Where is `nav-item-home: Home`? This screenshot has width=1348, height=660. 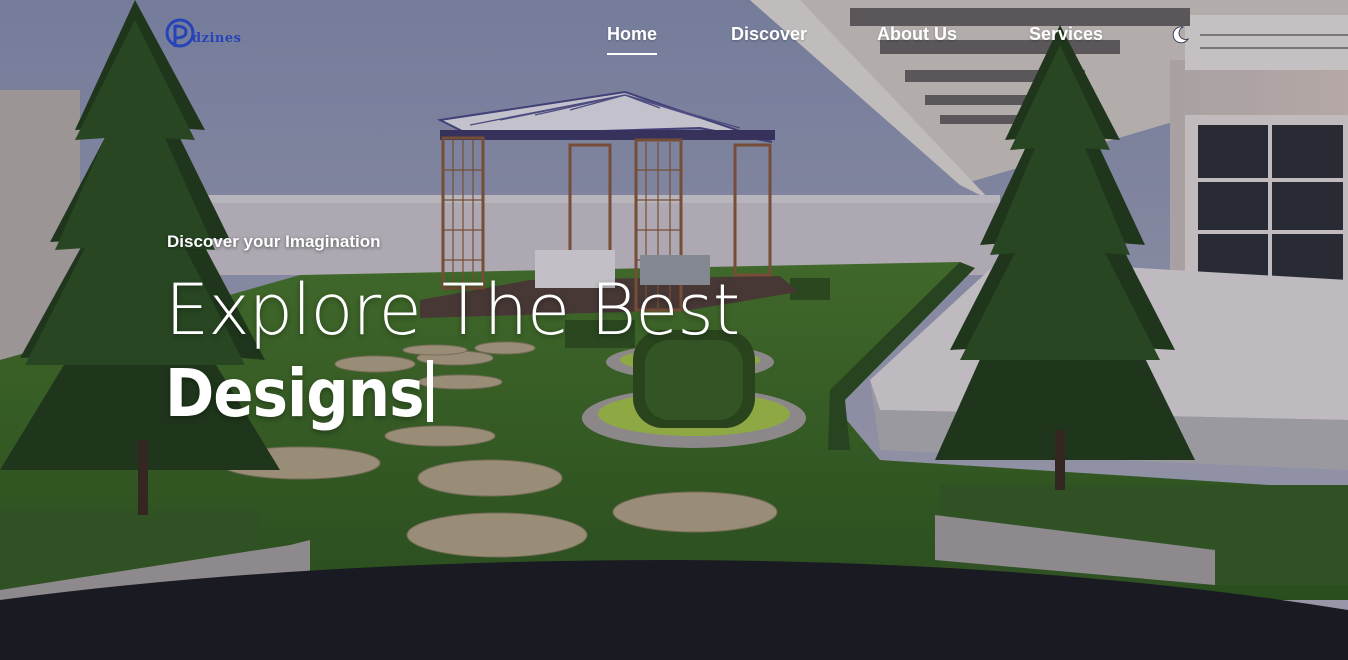 nav-item-home: Home is located at coordinates (632, 39).